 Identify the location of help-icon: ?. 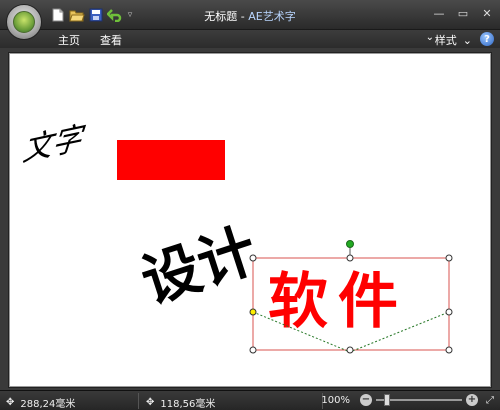
(487, 39).